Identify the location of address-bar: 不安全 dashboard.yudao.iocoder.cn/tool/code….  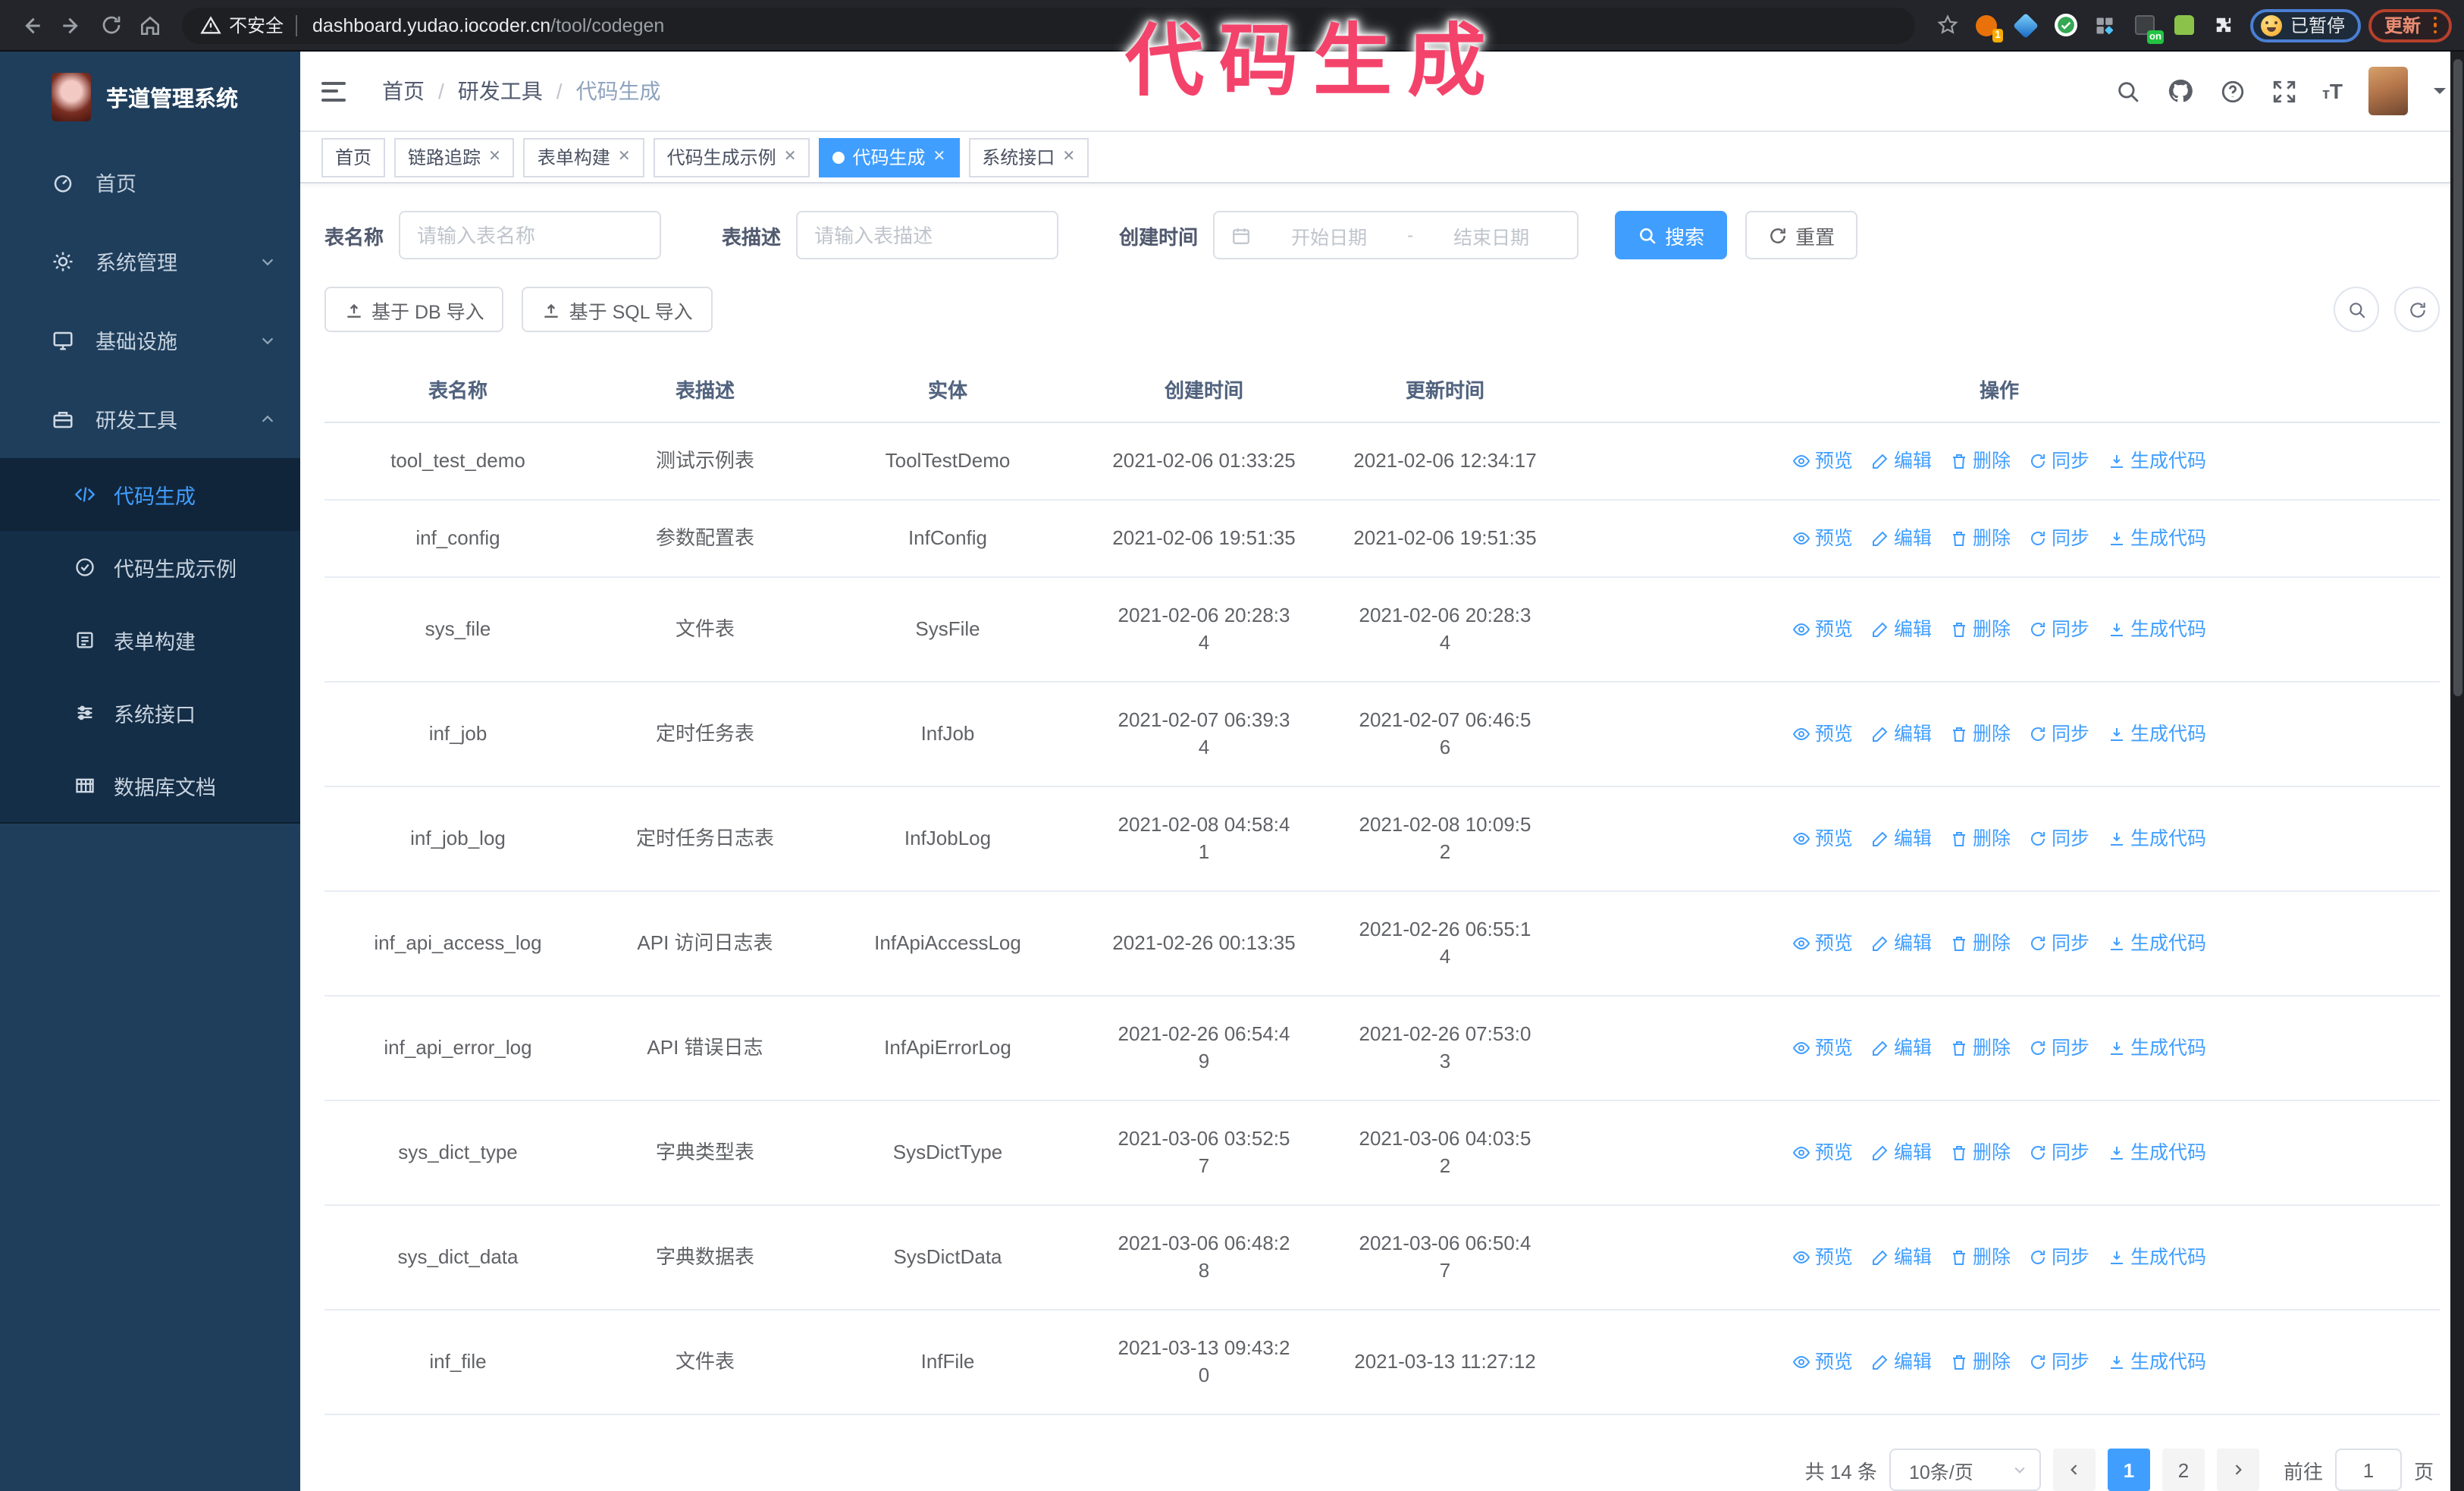
(1049, 25).